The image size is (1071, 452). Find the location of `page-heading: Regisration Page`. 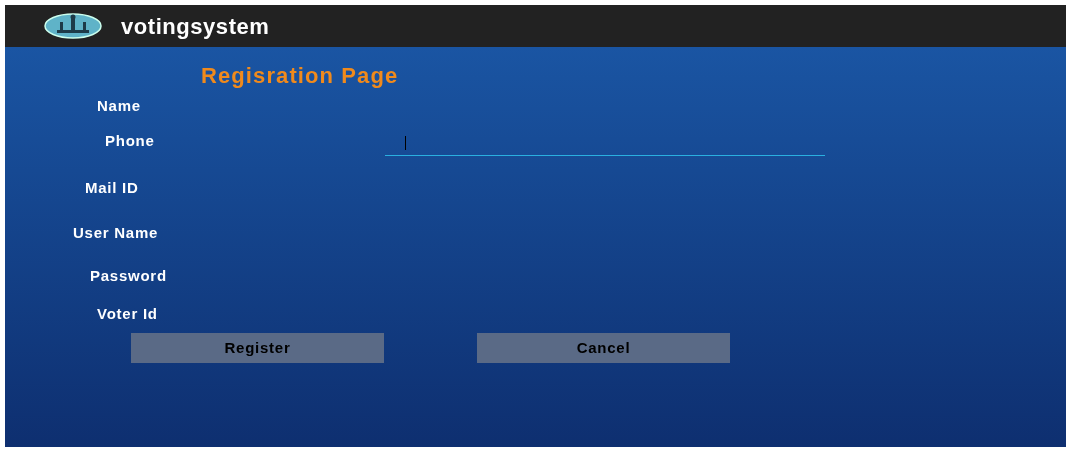

page-heading: Regisration Page is located at coordinates (300, 75).